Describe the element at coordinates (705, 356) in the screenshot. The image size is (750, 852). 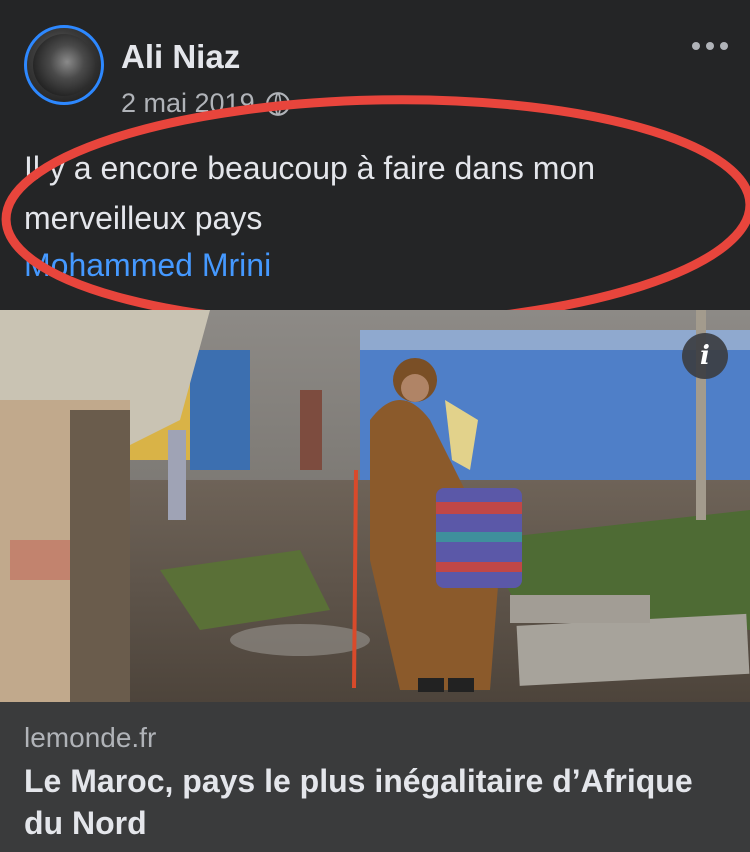
I see `info-icon: i` at that location.